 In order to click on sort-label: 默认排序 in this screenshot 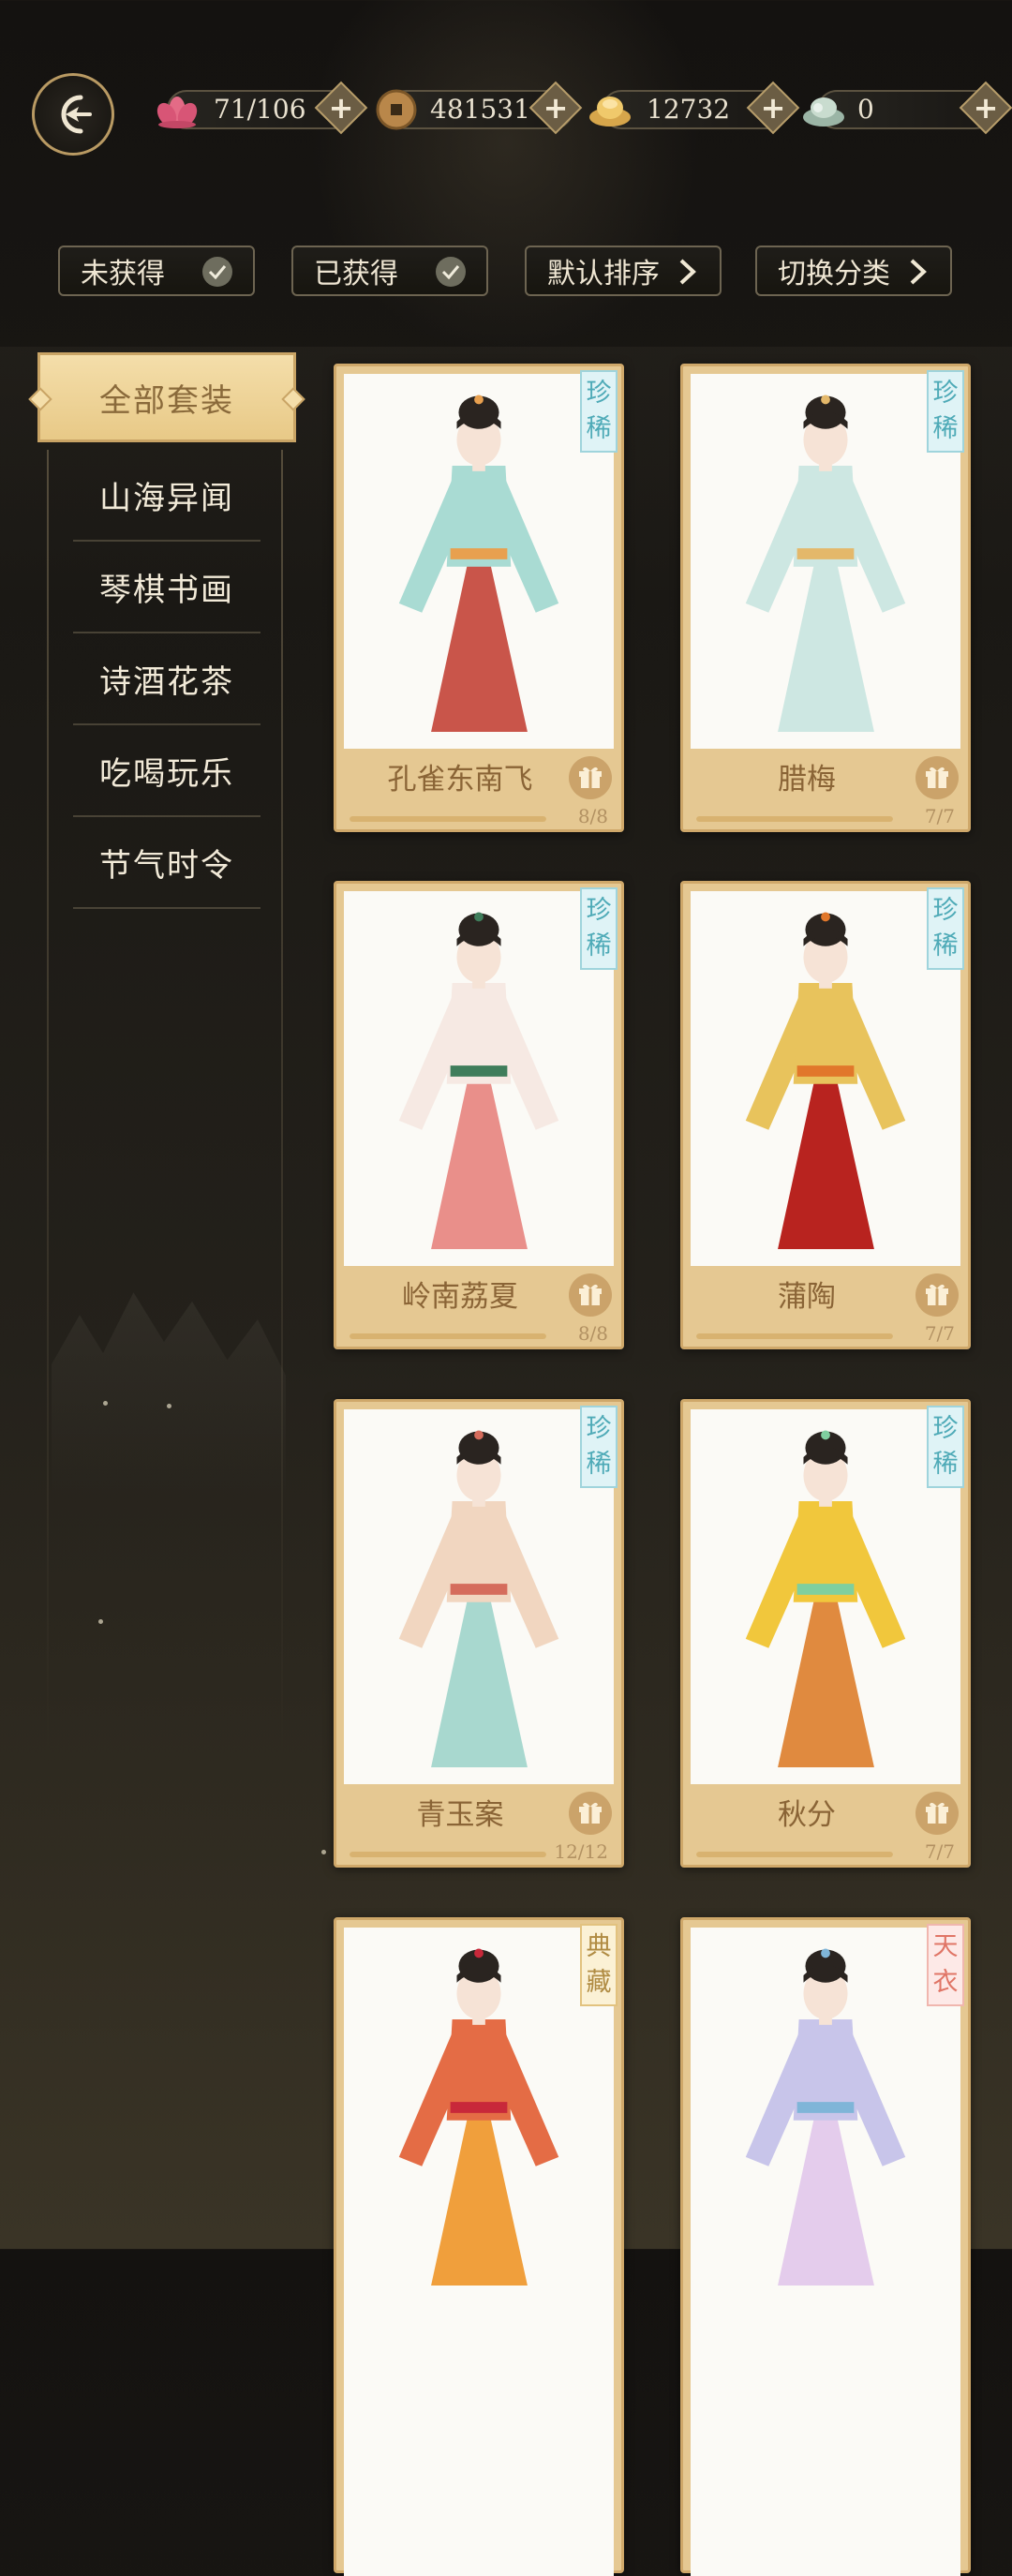, I will do `click(603, 274)`.